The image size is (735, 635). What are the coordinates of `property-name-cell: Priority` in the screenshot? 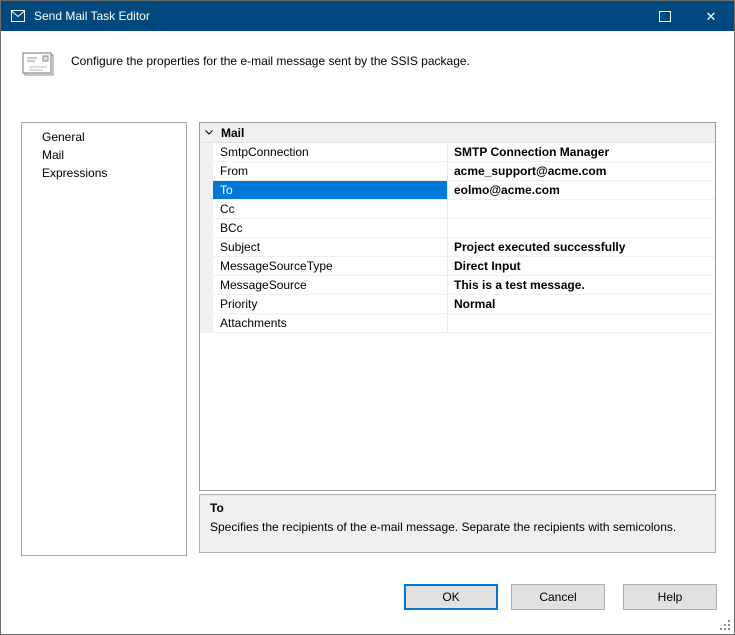 It's located at (330, 304).